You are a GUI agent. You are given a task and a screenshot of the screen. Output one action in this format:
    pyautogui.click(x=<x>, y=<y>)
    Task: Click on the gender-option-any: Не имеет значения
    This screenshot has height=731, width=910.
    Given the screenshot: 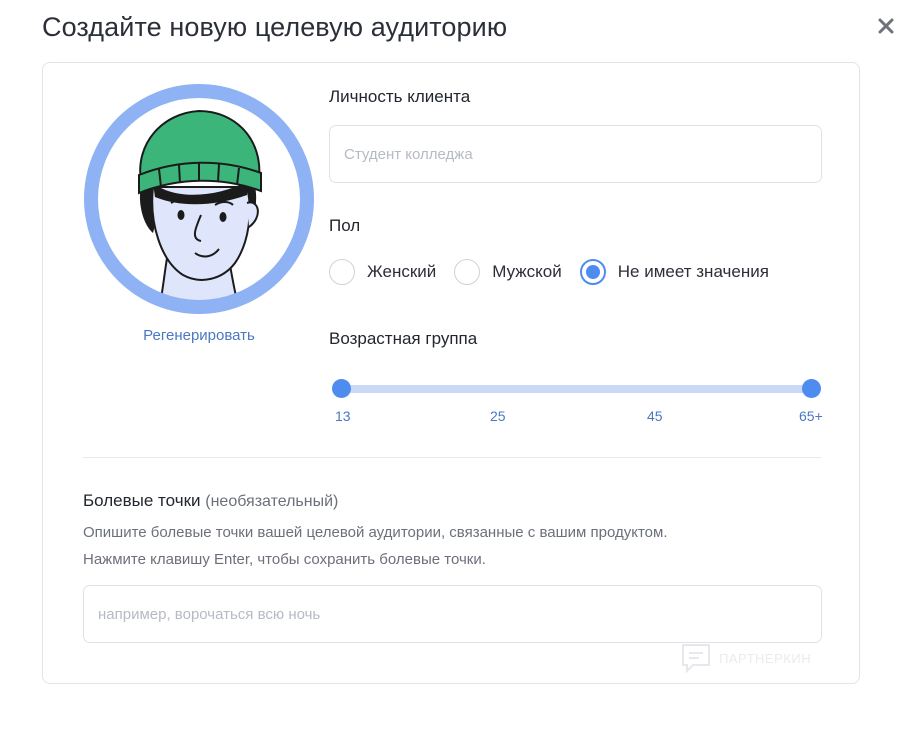 What is the action you would take?
    pyautogui.click(x=674, y=272)
    